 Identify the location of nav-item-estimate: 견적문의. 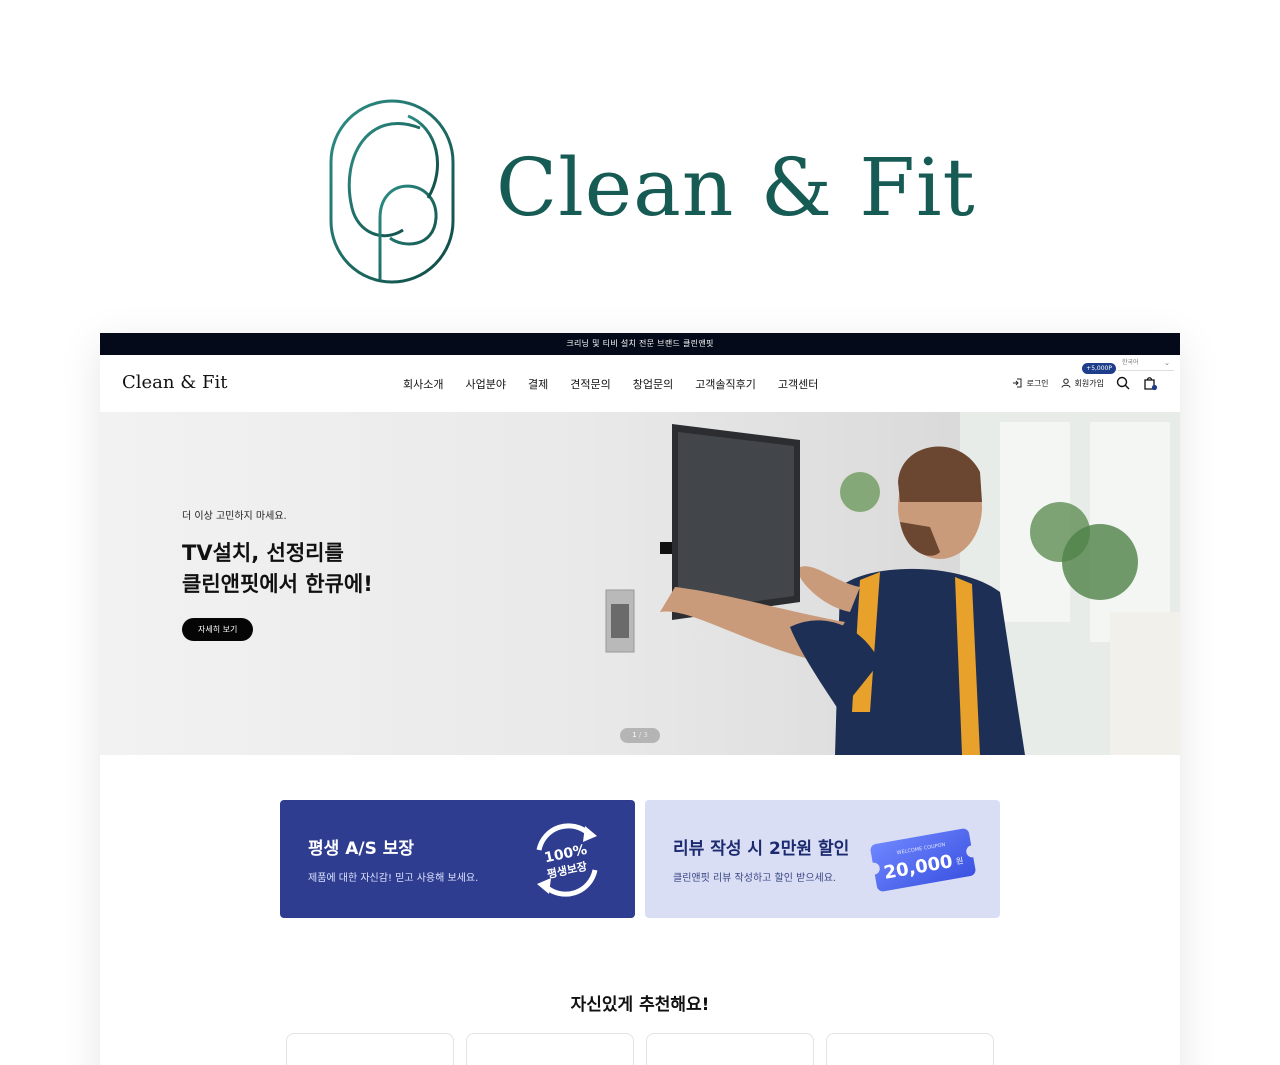
(590, 384).